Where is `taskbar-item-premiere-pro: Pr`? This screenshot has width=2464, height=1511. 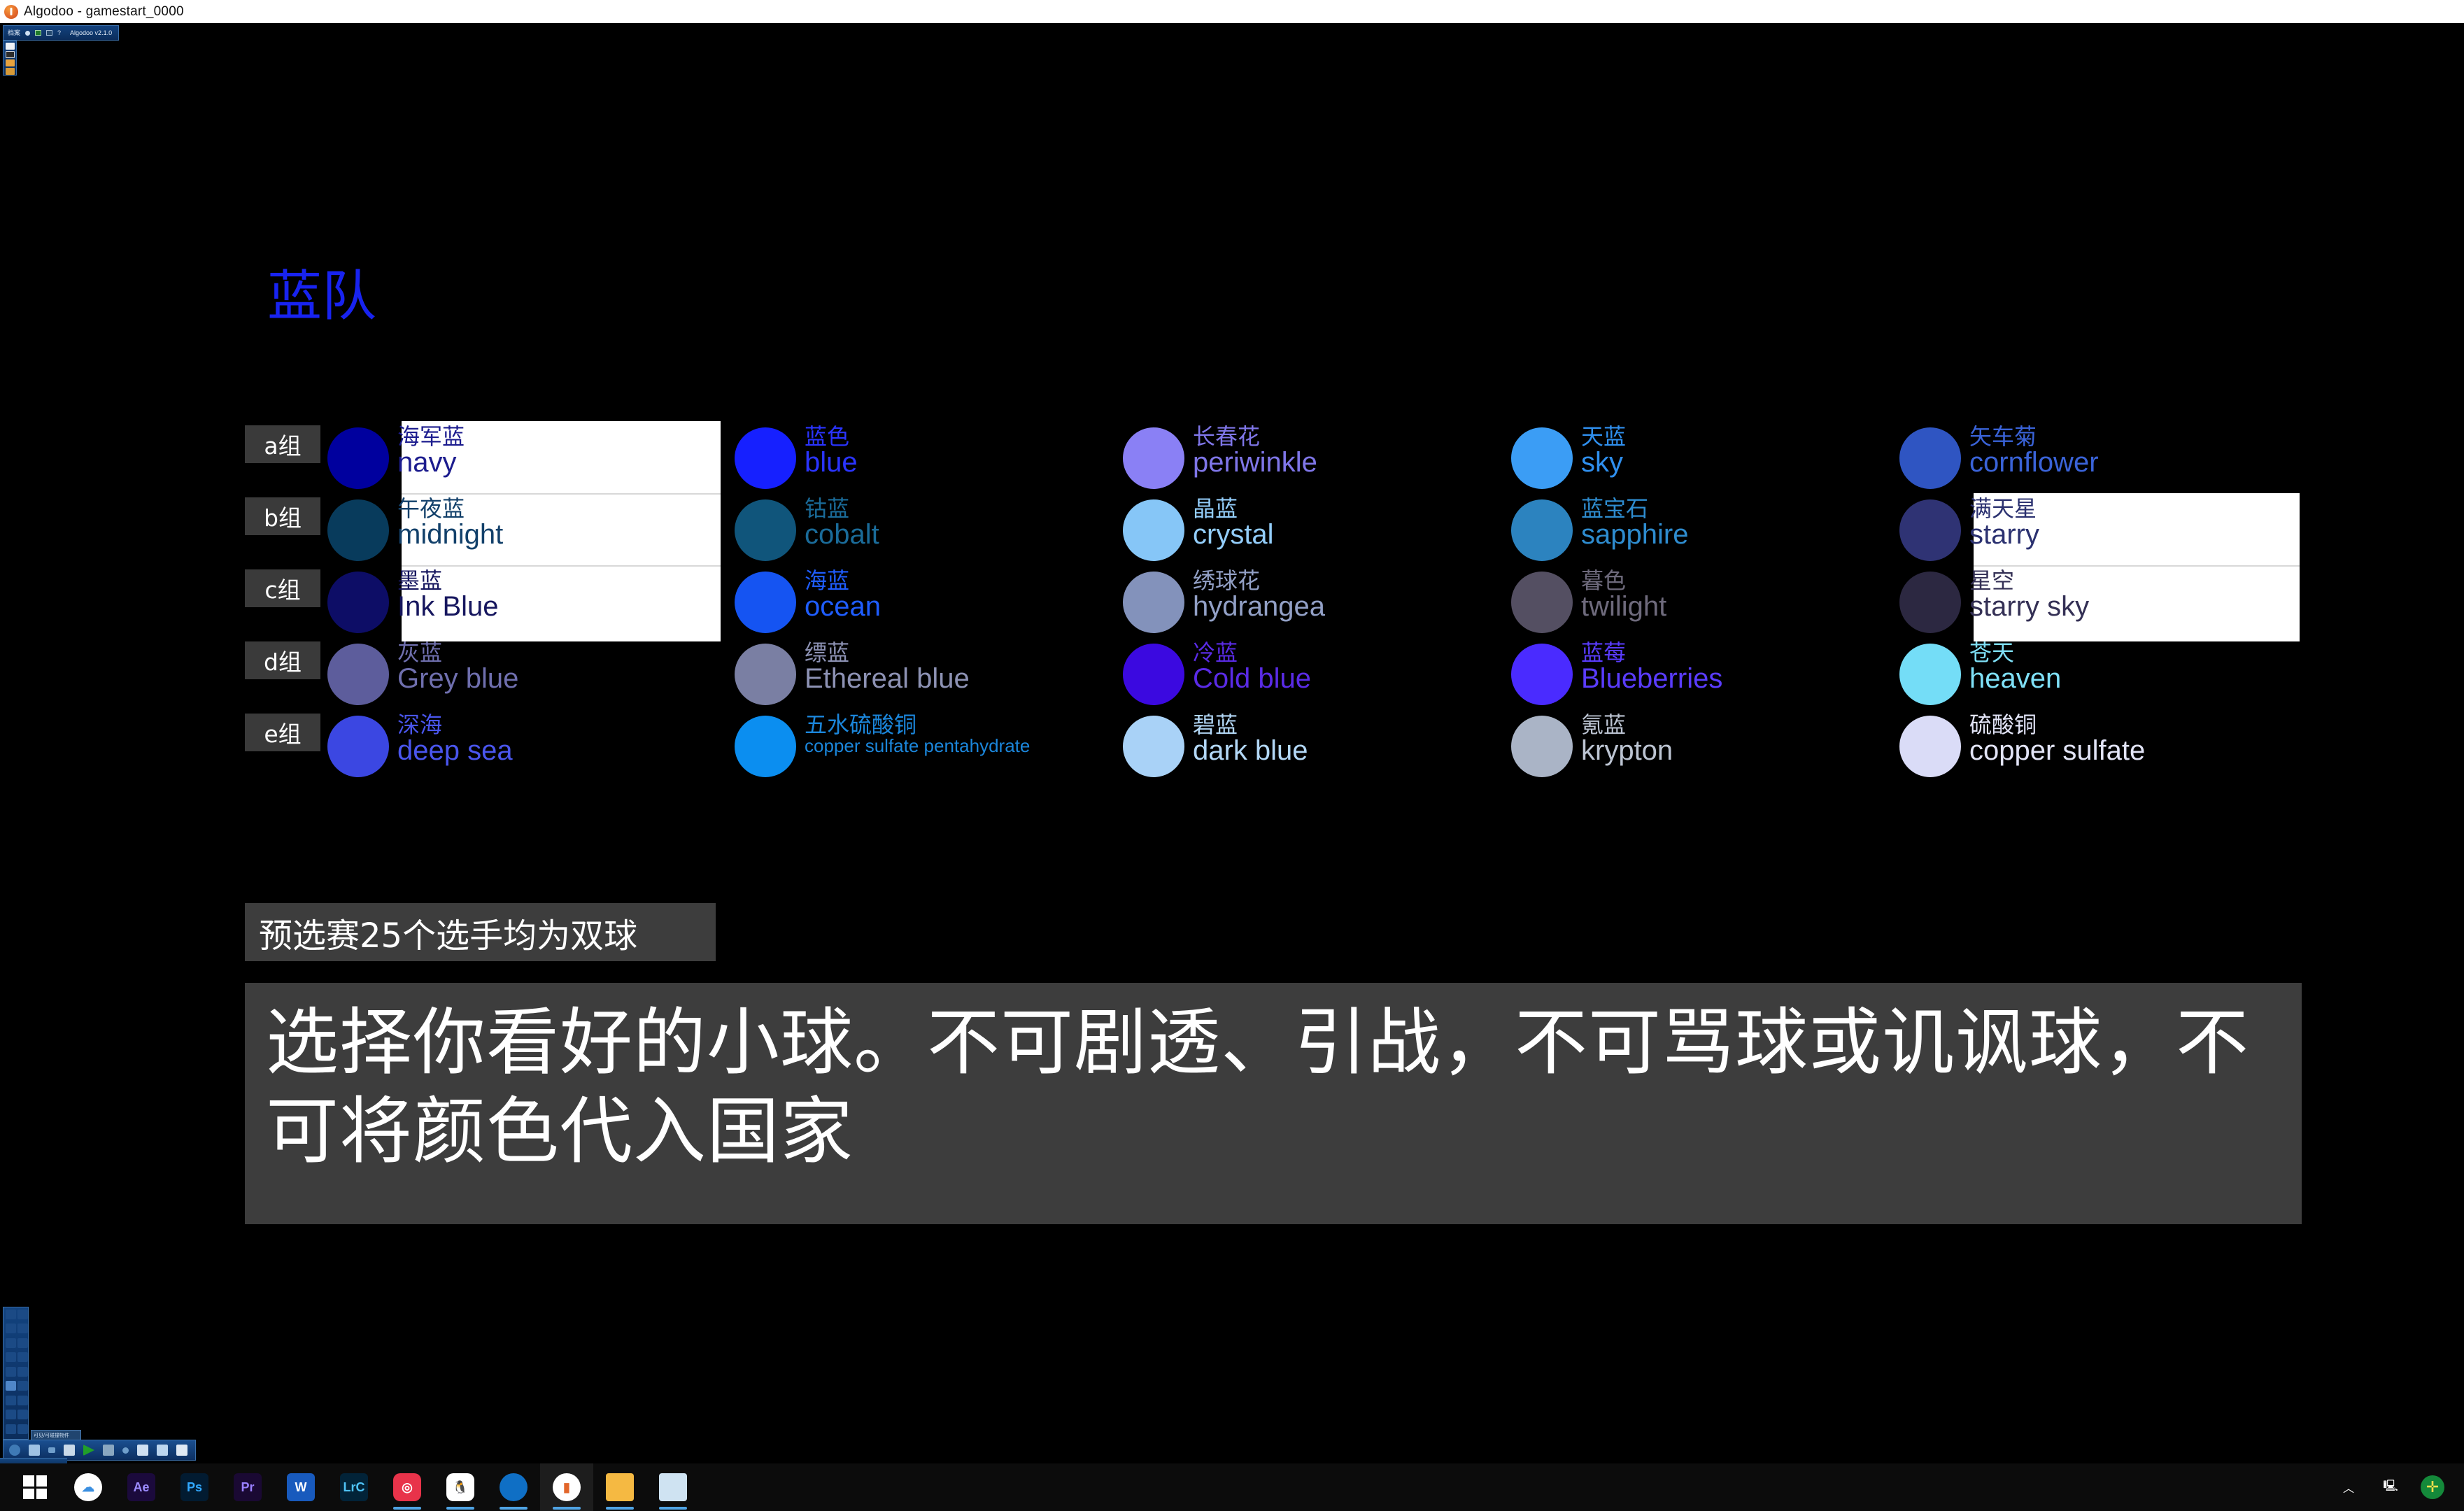
taskbar-item-premiere-pro: Pr is located at coordinates (247, 1487).